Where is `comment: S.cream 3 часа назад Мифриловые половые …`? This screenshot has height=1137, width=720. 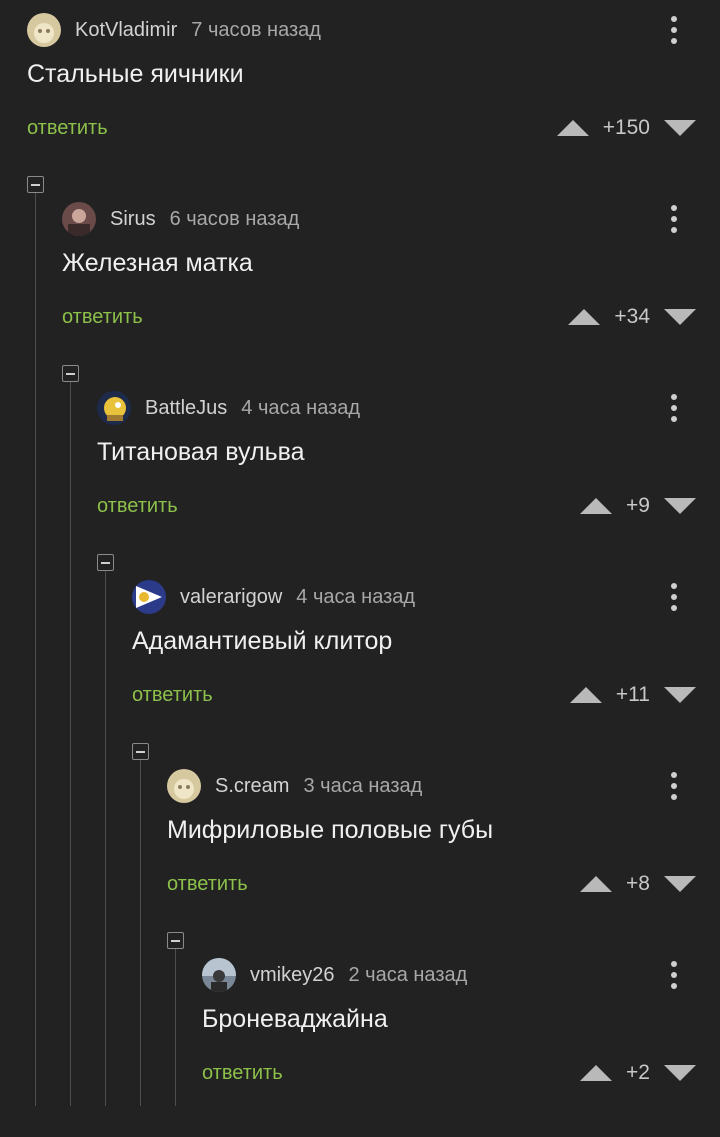
comment: S.cream 3 часа назад Мифриловые половые … is located at coordinates (443, 858).